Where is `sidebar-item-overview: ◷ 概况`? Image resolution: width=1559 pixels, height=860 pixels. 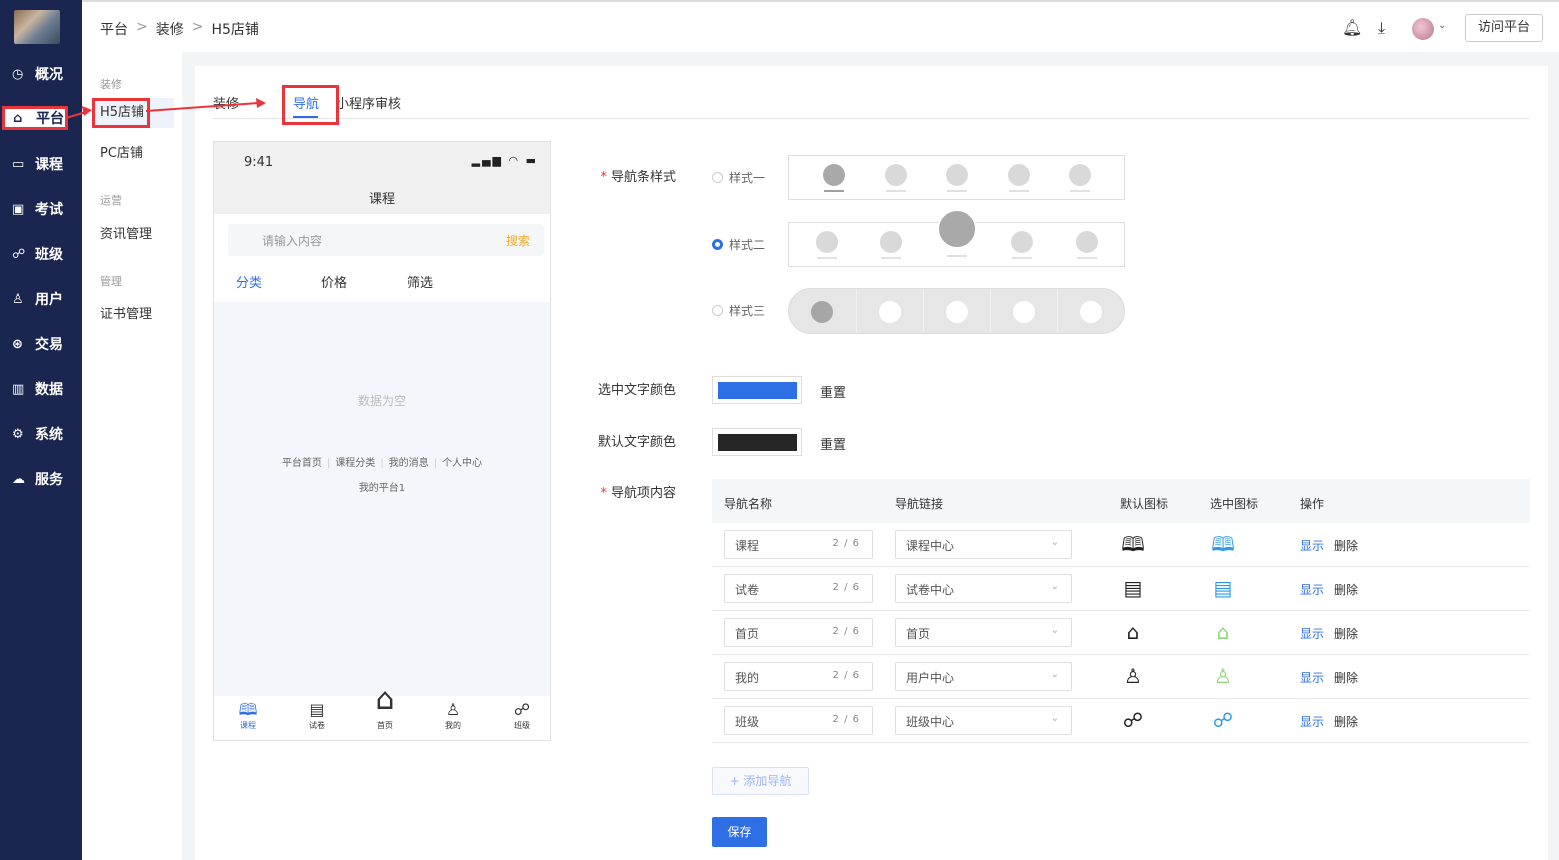
sidebar-item-overview: ◷ 概况 is located at coordinates (41, 74).